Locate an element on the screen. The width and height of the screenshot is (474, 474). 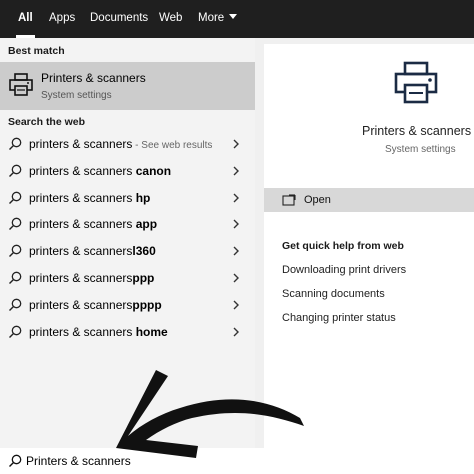
web-result-suffix: pppp is located at coordinates (147, 304).